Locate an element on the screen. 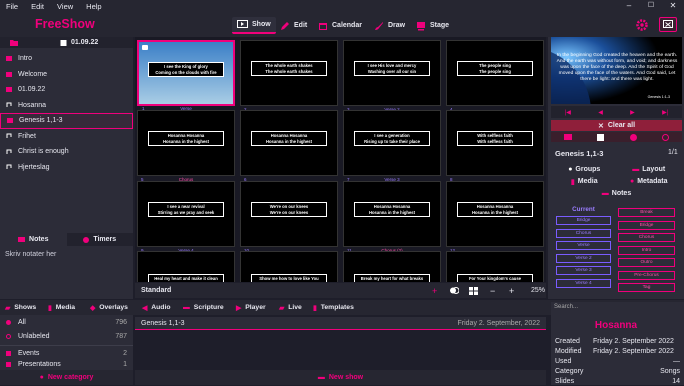 This screenshot has height=386, width=684. tab-calendar: Calendar is located at coordinates (340, 25).